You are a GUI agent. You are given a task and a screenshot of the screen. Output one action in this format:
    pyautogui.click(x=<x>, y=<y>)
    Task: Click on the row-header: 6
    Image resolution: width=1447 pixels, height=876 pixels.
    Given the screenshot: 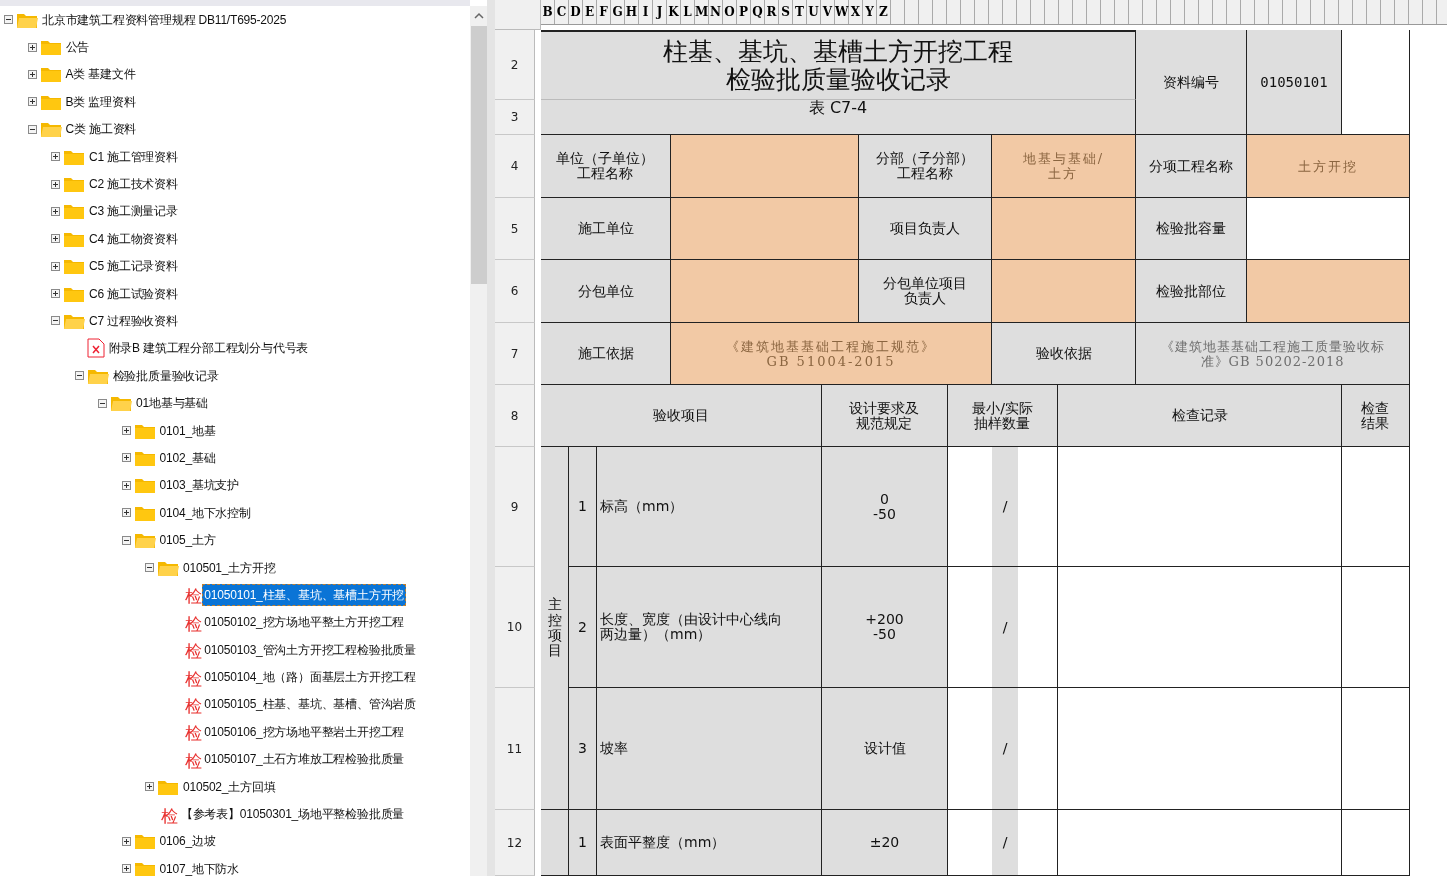 What is the action you would take?
    pyautogui.click(x=515, y=291)
    